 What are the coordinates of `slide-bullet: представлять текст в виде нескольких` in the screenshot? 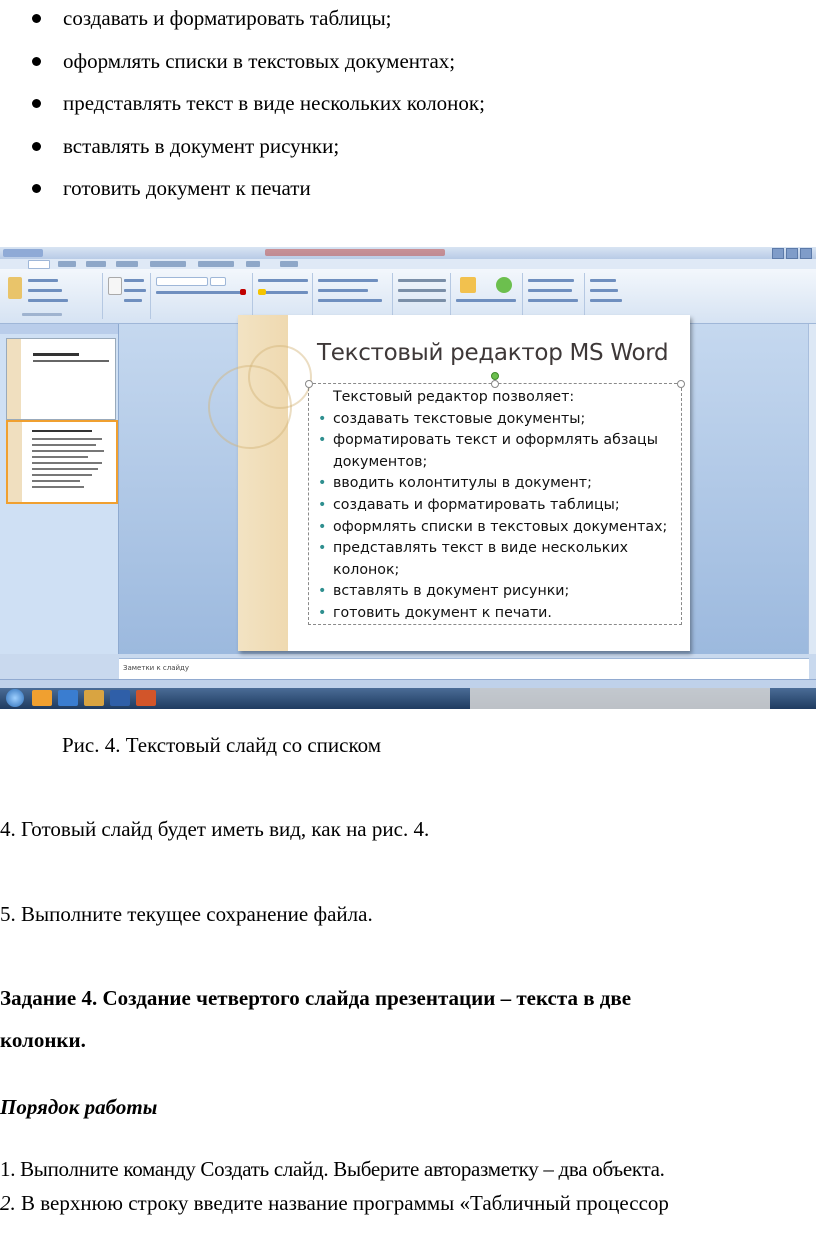 It's located at (491, 549).